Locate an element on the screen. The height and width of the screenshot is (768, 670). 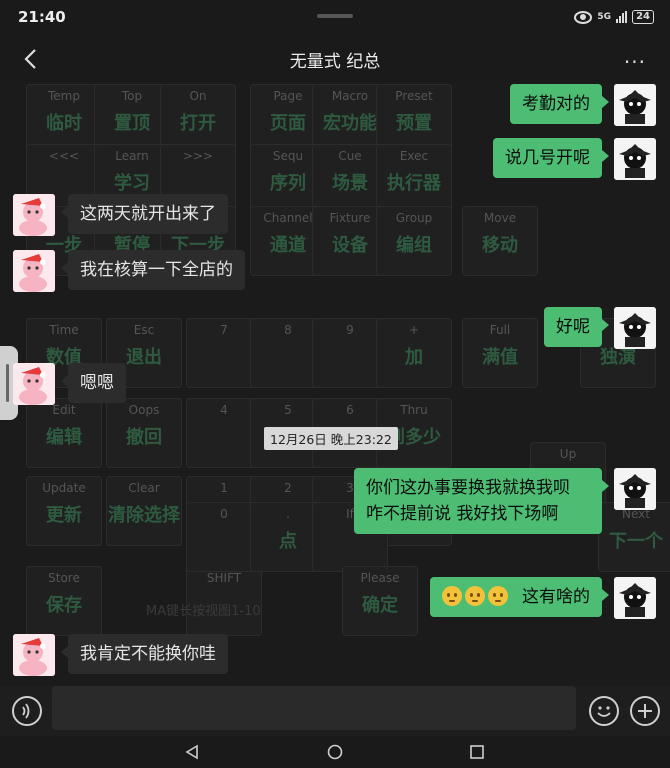
message-bubble: 你们这办事要换我就换我呗 咋不提前说 我好找下场啊 is located at coordinates (481, 501).